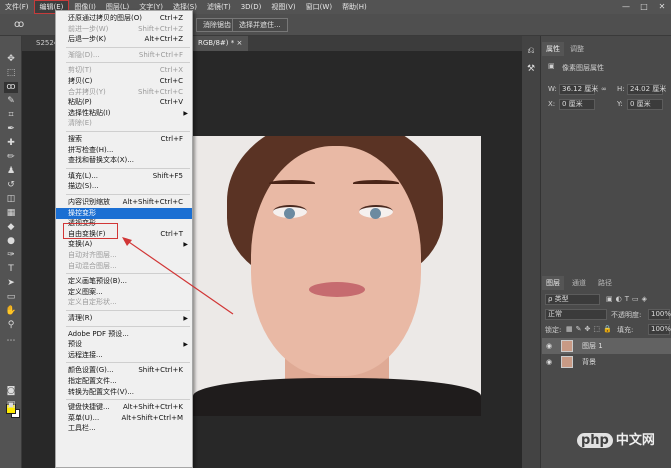 The height and width of the screenshot is (468, 671). Describe the element at coordinates (577, 49) in the screenshot. I see `tab-adjustments: 调整` at that location.